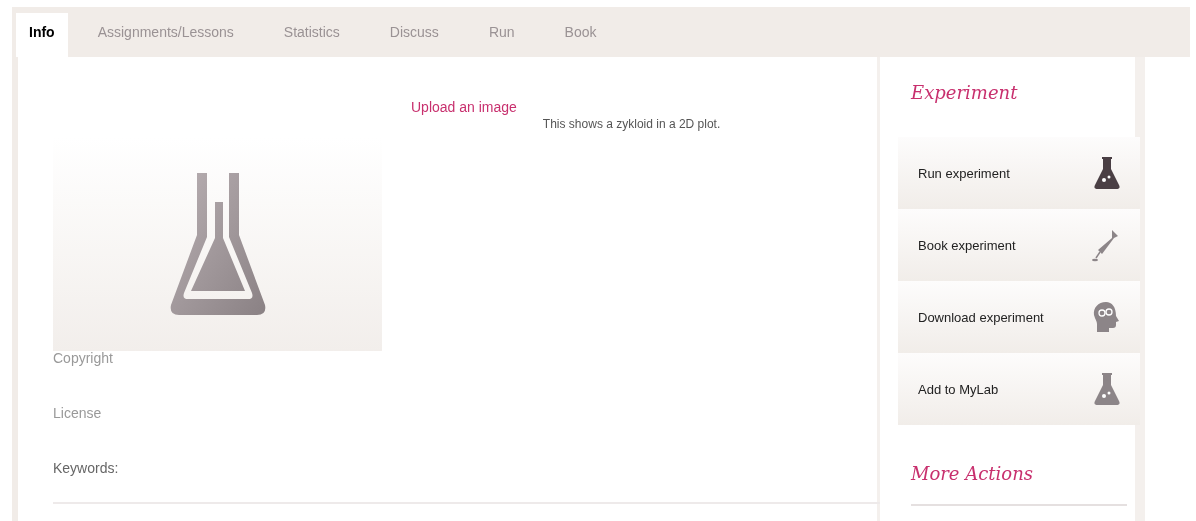 Image resolution: width=1196 pixels, height=521 pixels. Describe the element at coordinates (1019, 173) in the screenshot. I see `action-button: Run experiment` at that location.